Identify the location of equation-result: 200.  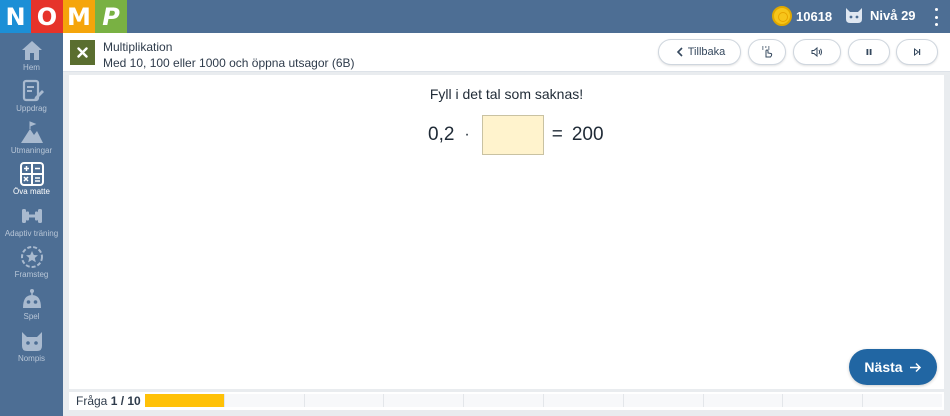
(587, 134).